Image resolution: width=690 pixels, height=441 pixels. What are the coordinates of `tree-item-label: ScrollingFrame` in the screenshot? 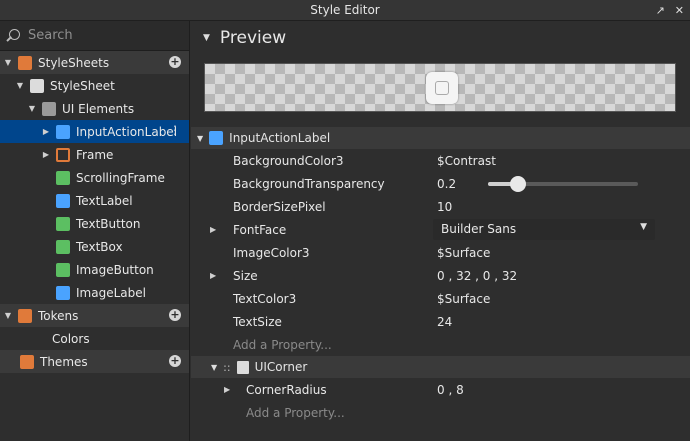 It's located at (120, 177).